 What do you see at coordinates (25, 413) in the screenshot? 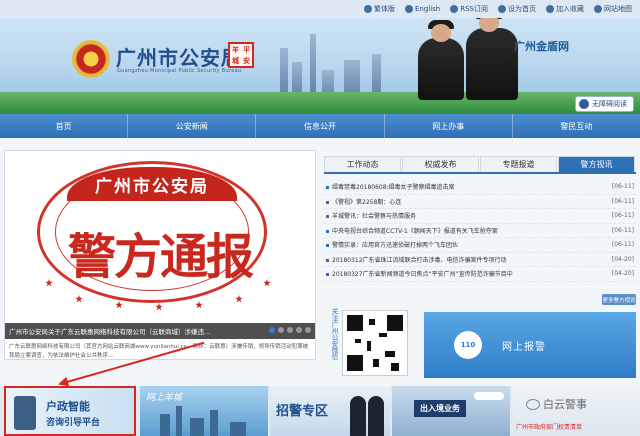
I see `phone-icon` at bounding box center [25, 413].